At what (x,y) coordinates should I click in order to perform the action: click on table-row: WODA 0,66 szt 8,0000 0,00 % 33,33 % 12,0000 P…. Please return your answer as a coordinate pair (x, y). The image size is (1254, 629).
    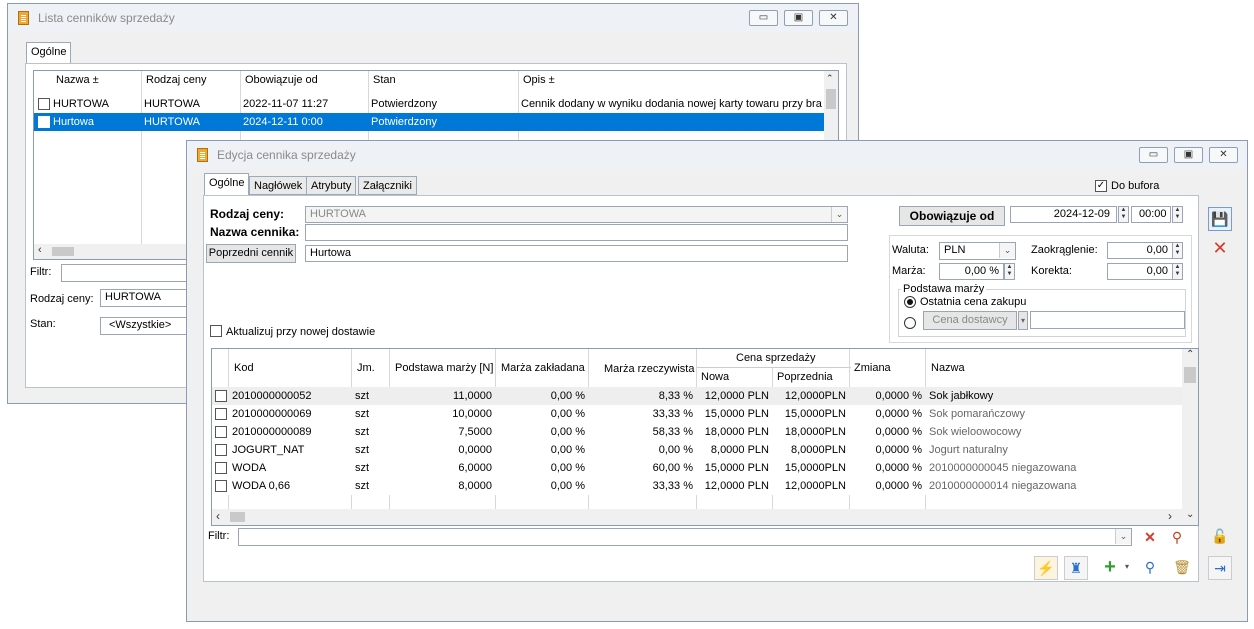
    Looking at the image, I should click on (697, 486).